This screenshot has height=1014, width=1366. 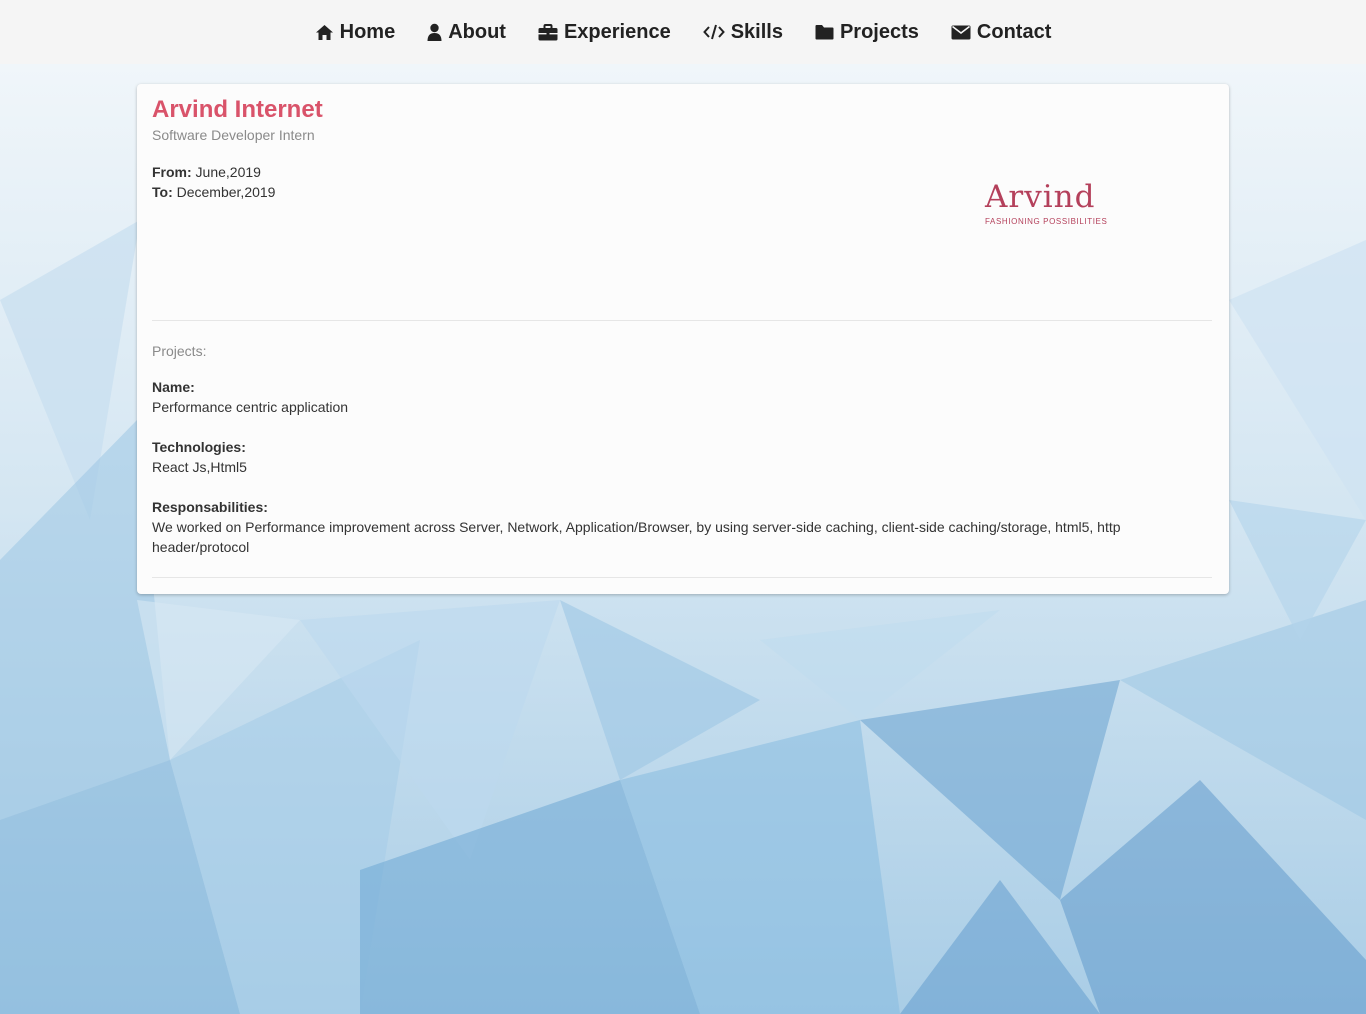 I want to click on nav-about-label: About, so click(x=477, y=31).